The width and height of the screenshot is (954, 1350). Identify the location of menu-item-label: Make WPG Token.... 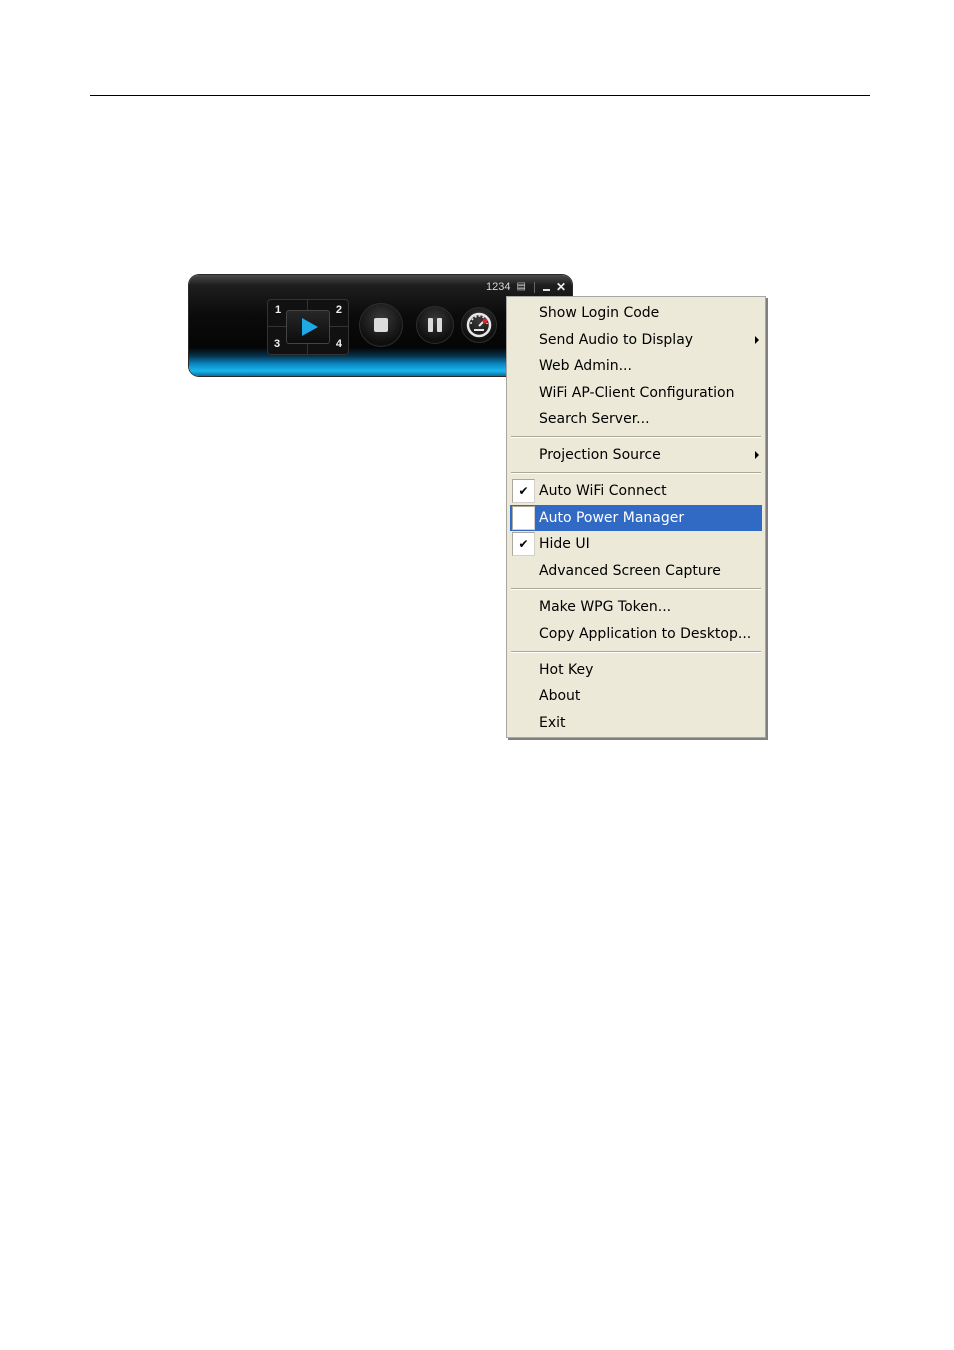
(605, 607).